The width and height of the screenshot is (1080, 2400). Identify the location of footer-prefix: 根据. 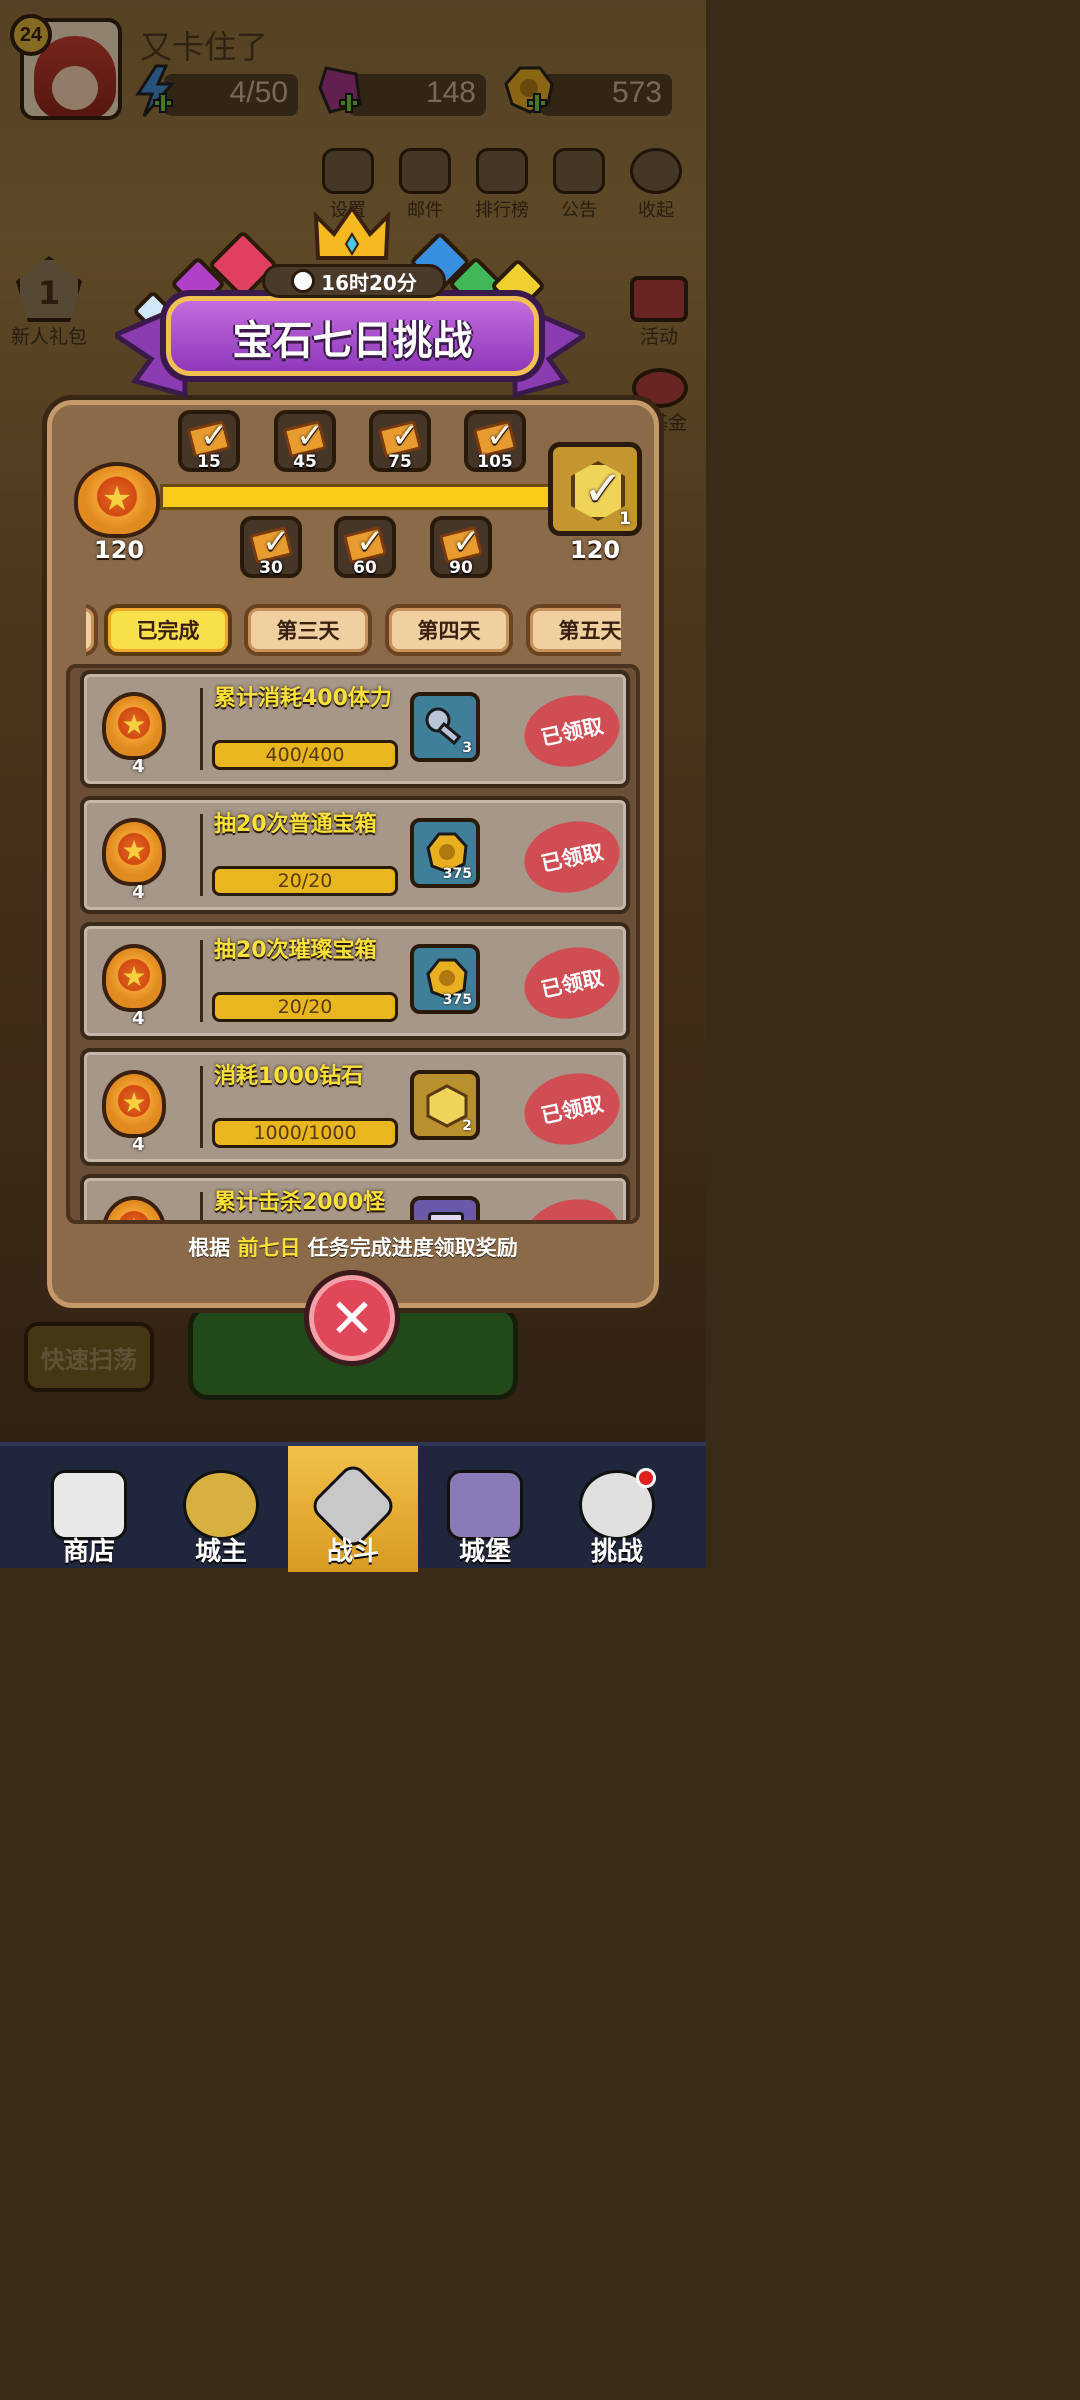
(213, 1248).